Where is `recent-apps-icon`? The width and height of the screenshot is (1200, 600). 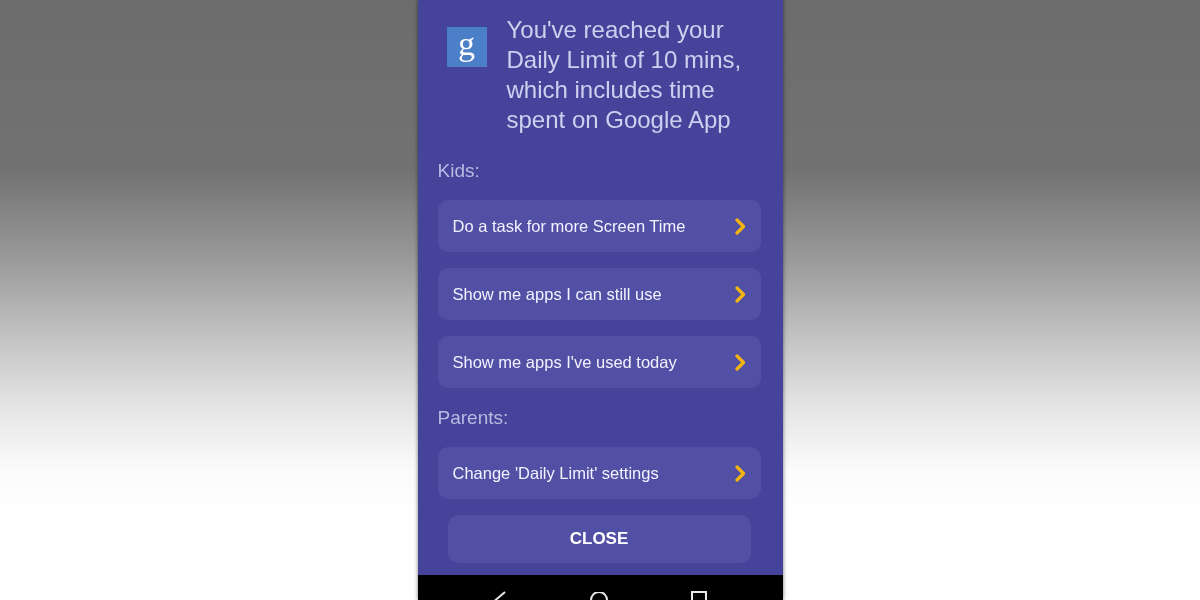
recent-apps-icon is located at coordinates (698, 595).